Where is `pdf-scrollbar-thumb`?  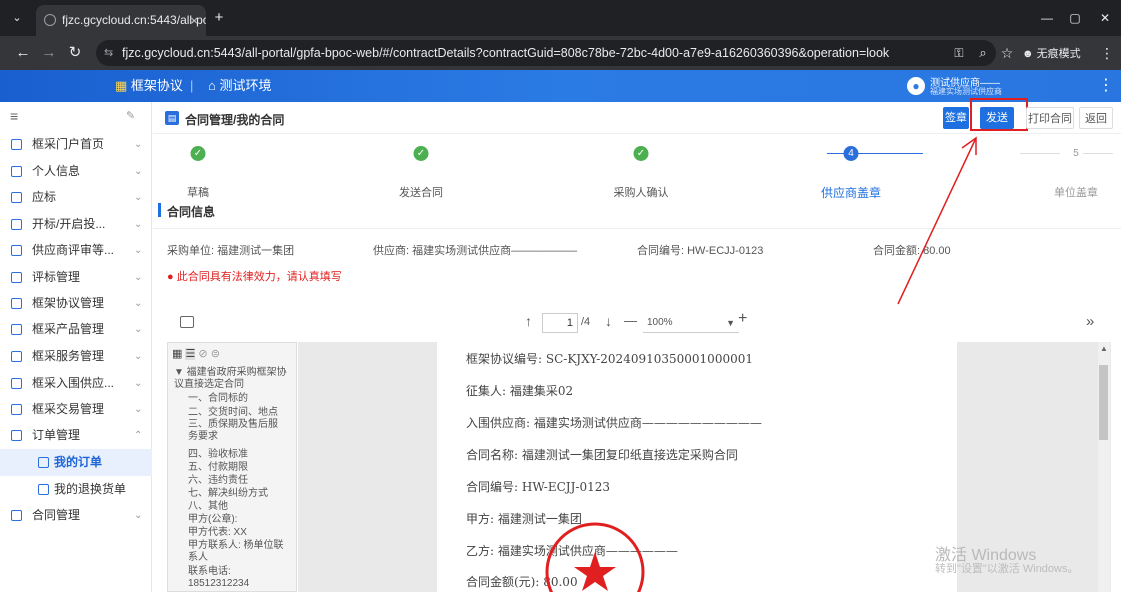 pdf-scrollbar-thumb is located at coordinates (1103, 402).